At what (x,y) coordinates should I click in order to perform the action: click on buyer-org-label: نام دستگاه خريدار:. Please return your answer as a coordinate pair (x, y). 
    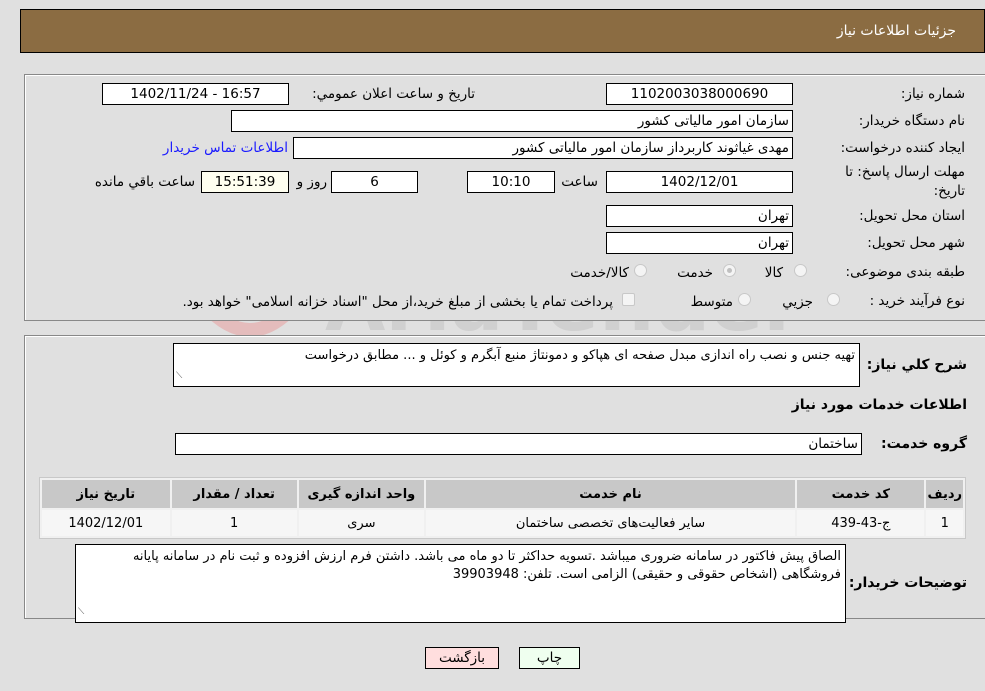
    Looking at the image, I should click on (911, 121).